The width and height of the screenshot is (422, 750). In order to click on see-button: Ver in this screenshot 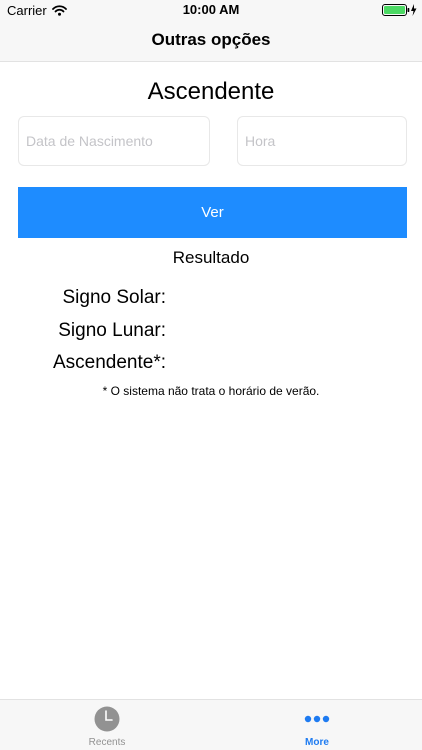, I will do `click(212, 212)`.